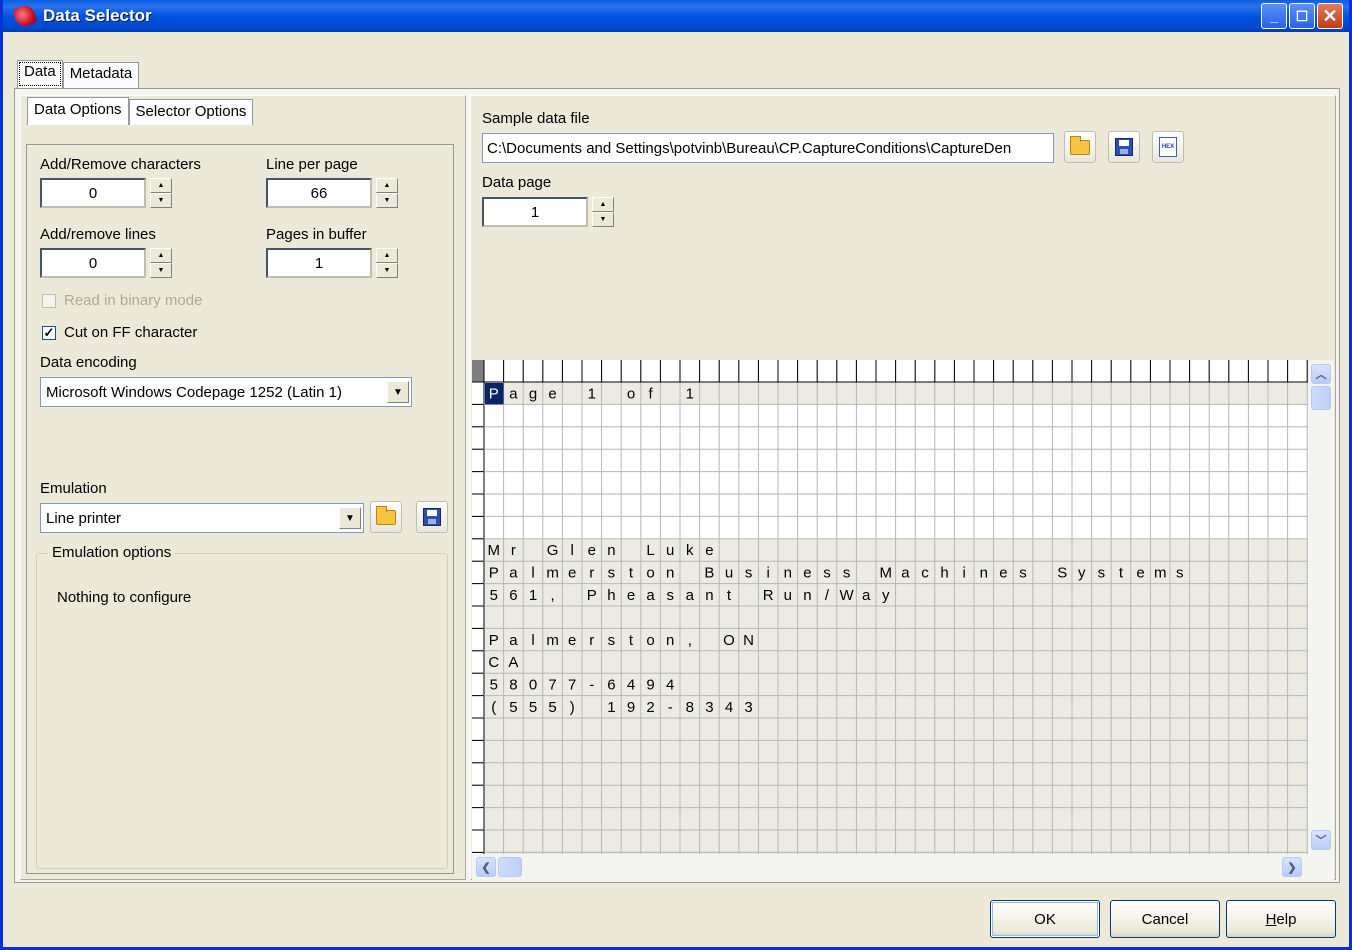 The height and width of the screenshot is (950, 1352). I want to click on grid-char: i, so click(768, 573).